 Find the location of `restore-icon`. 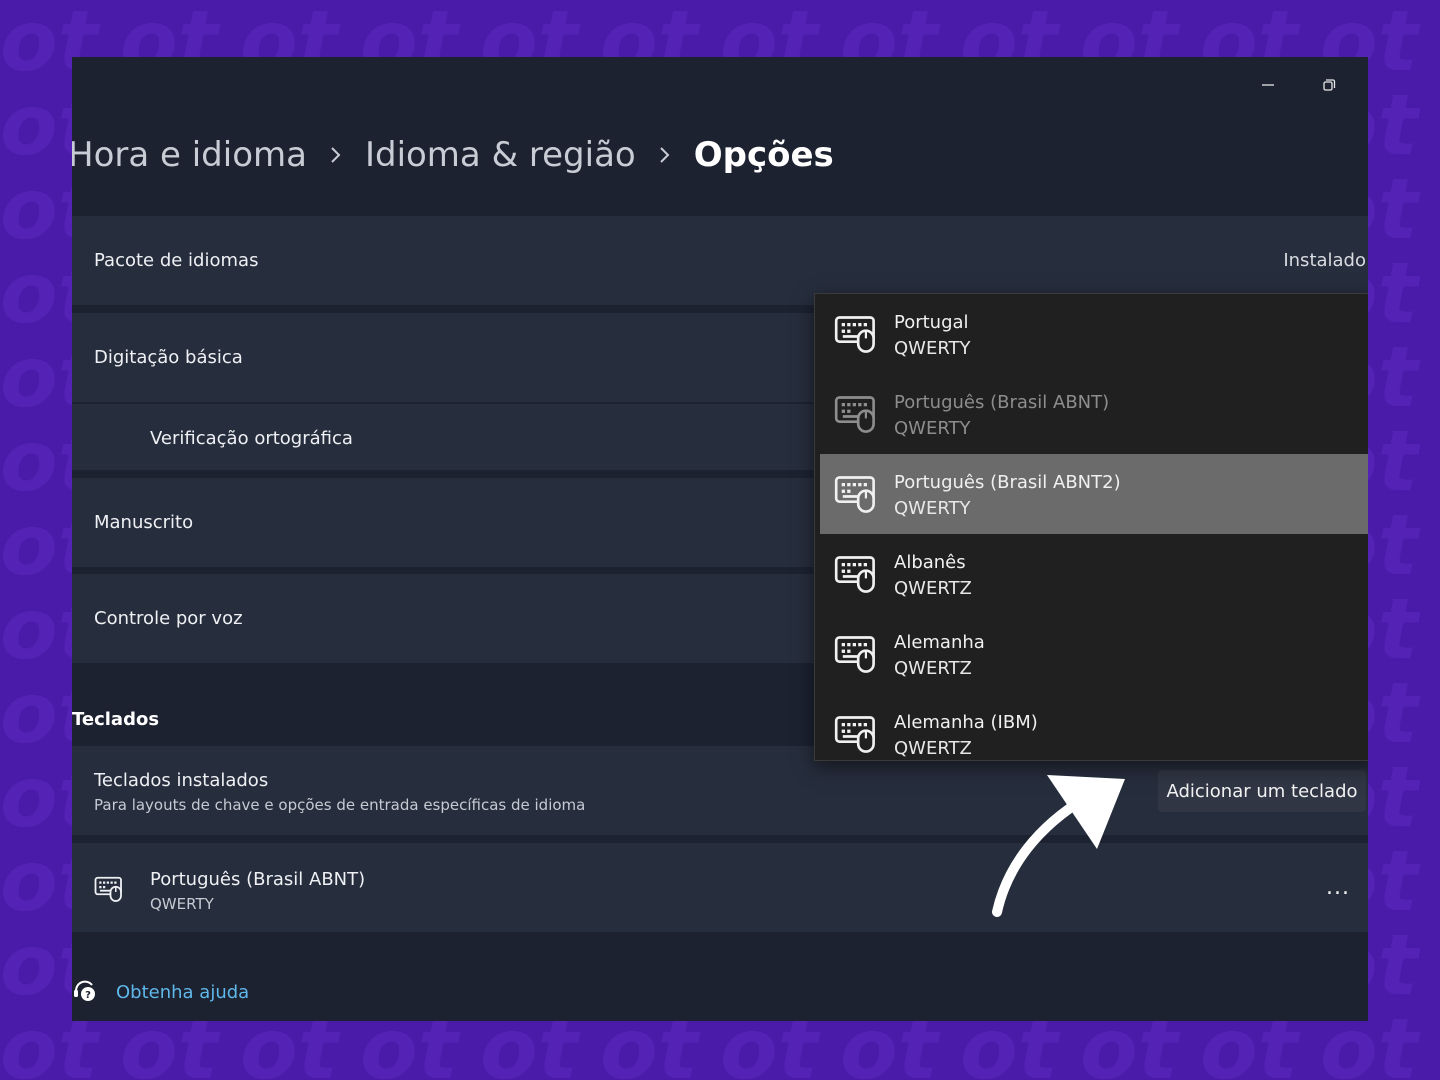

restore-icon is located at coordinates (1329, 85).